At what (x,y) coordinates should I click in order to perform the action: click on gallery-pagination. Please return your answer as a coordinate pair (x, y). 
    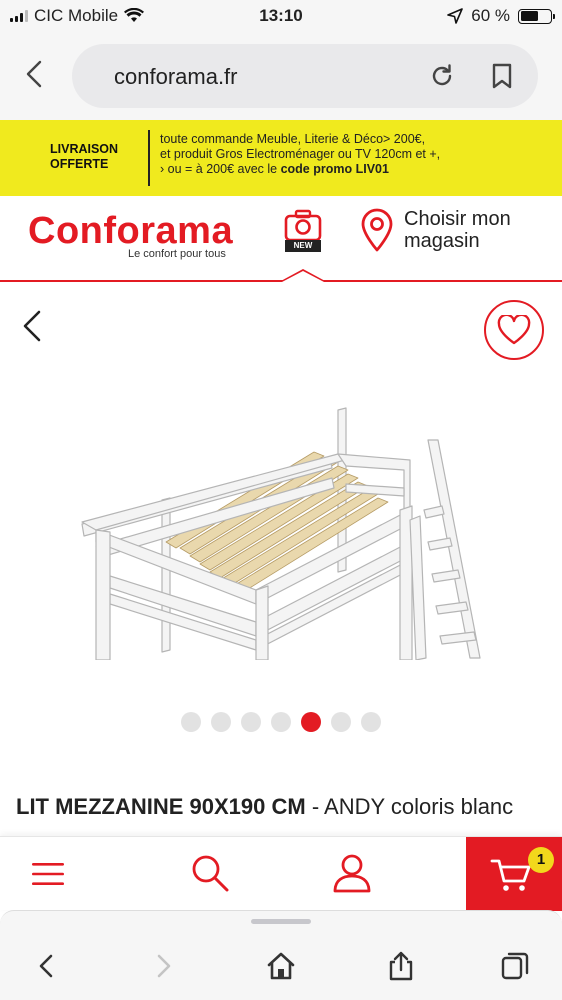
    Looking at the image, I should click on (281, 722).